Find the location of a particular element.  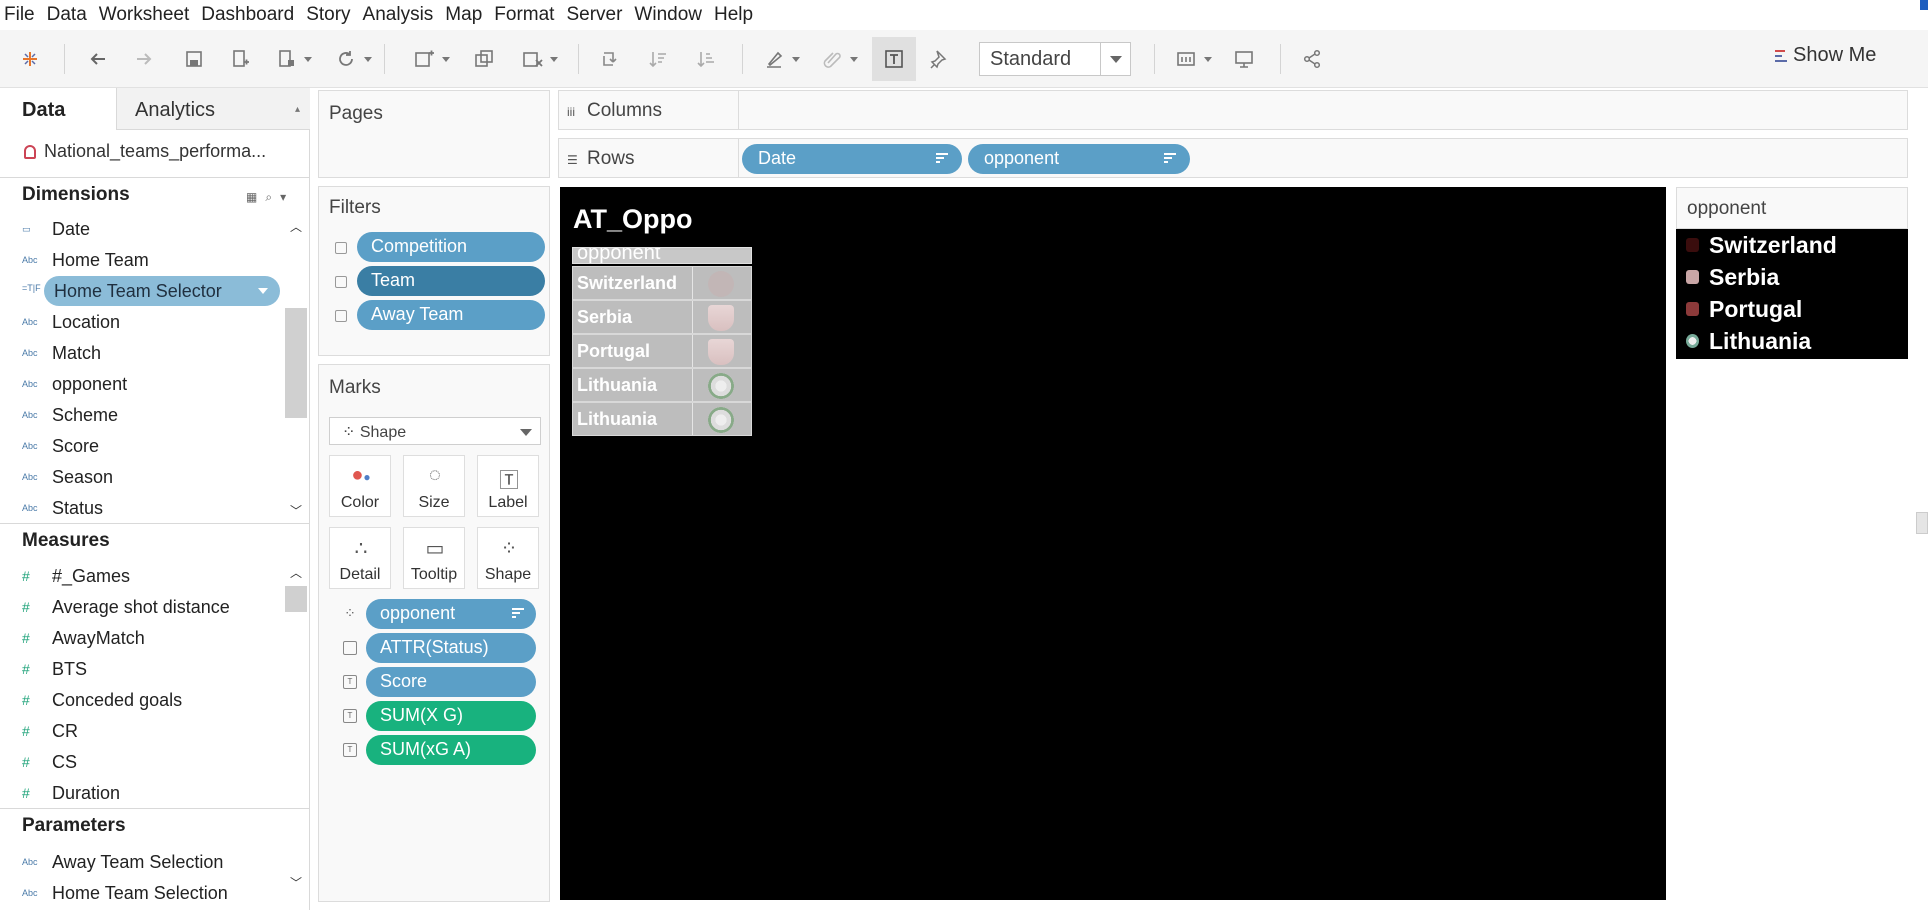

viz-row: Serbia is located at coordinates (662, 317).